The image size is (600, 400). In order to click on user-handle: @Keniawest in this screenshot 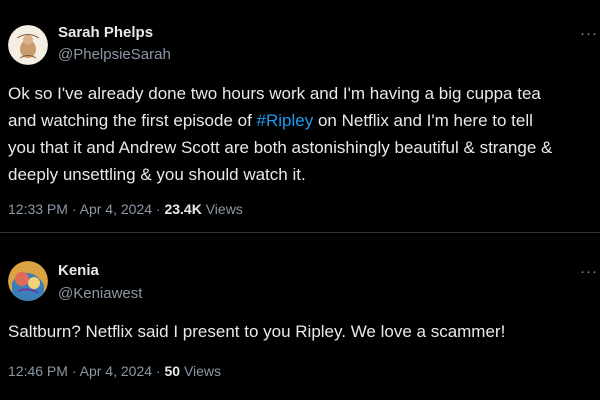, I will do `click(100, 293)`.